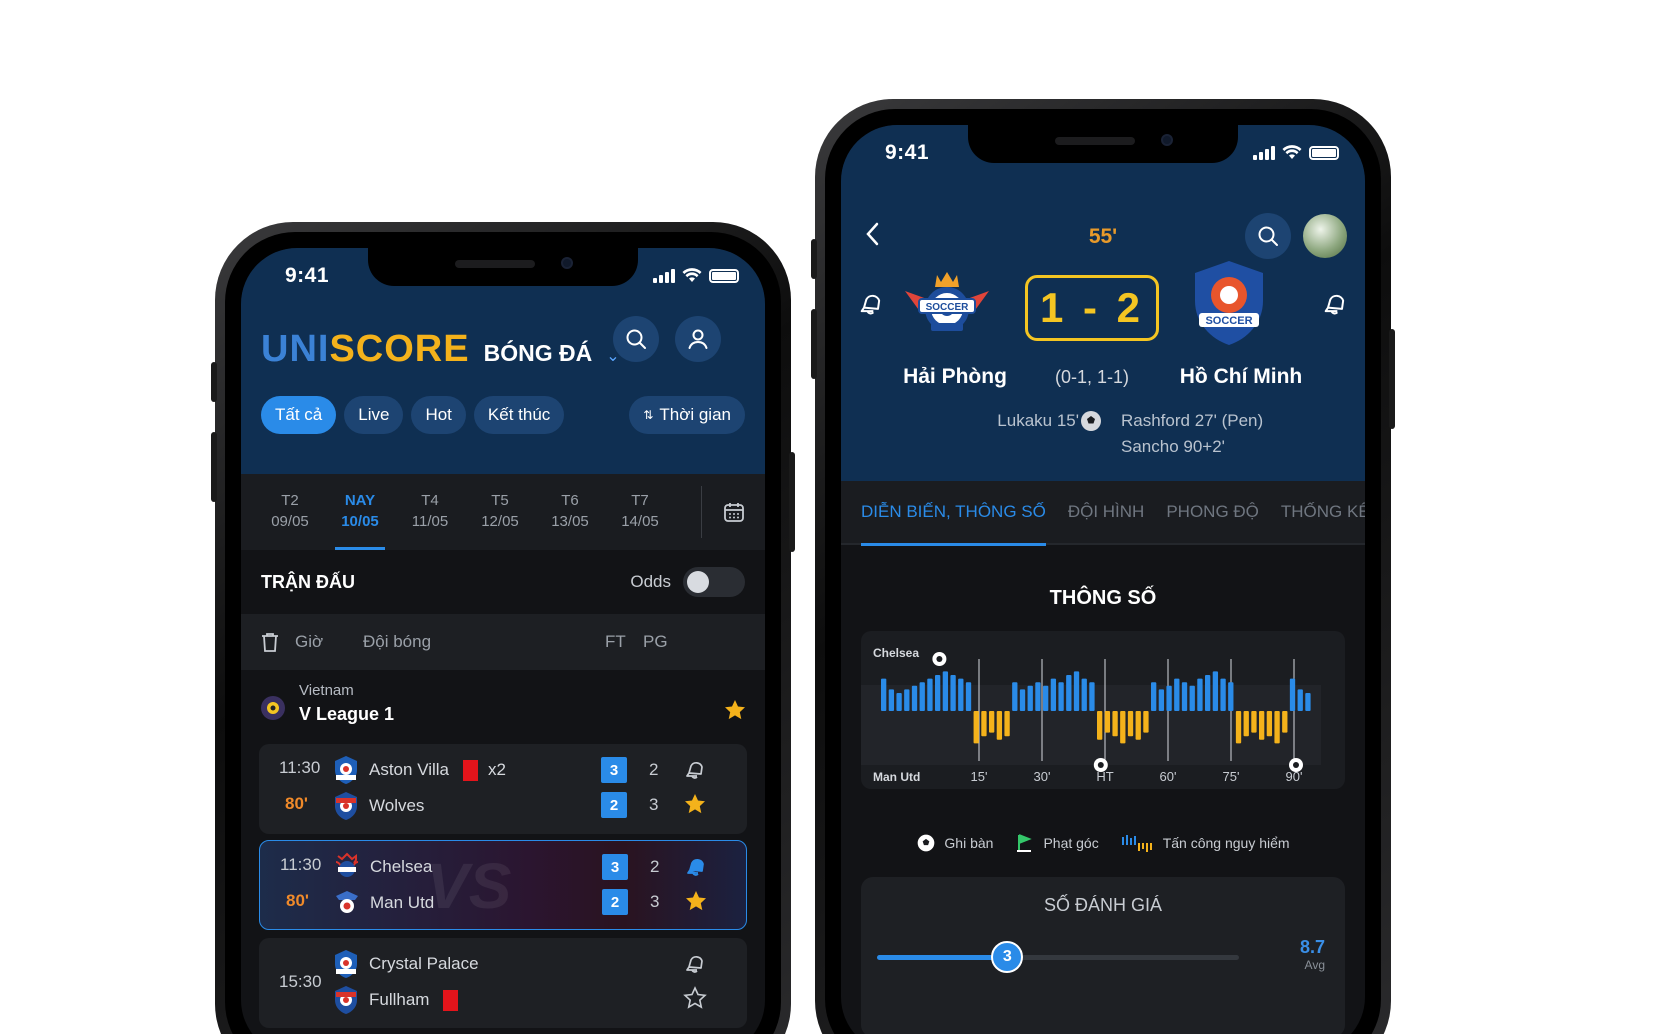 The width and height of the screenshot is (1664, 1034). What do you see at coordinates (1106, 512) in the screenshot?
I see `tab-lineup: ĐỘI HÌNH` at bounding box center [1106, 512].